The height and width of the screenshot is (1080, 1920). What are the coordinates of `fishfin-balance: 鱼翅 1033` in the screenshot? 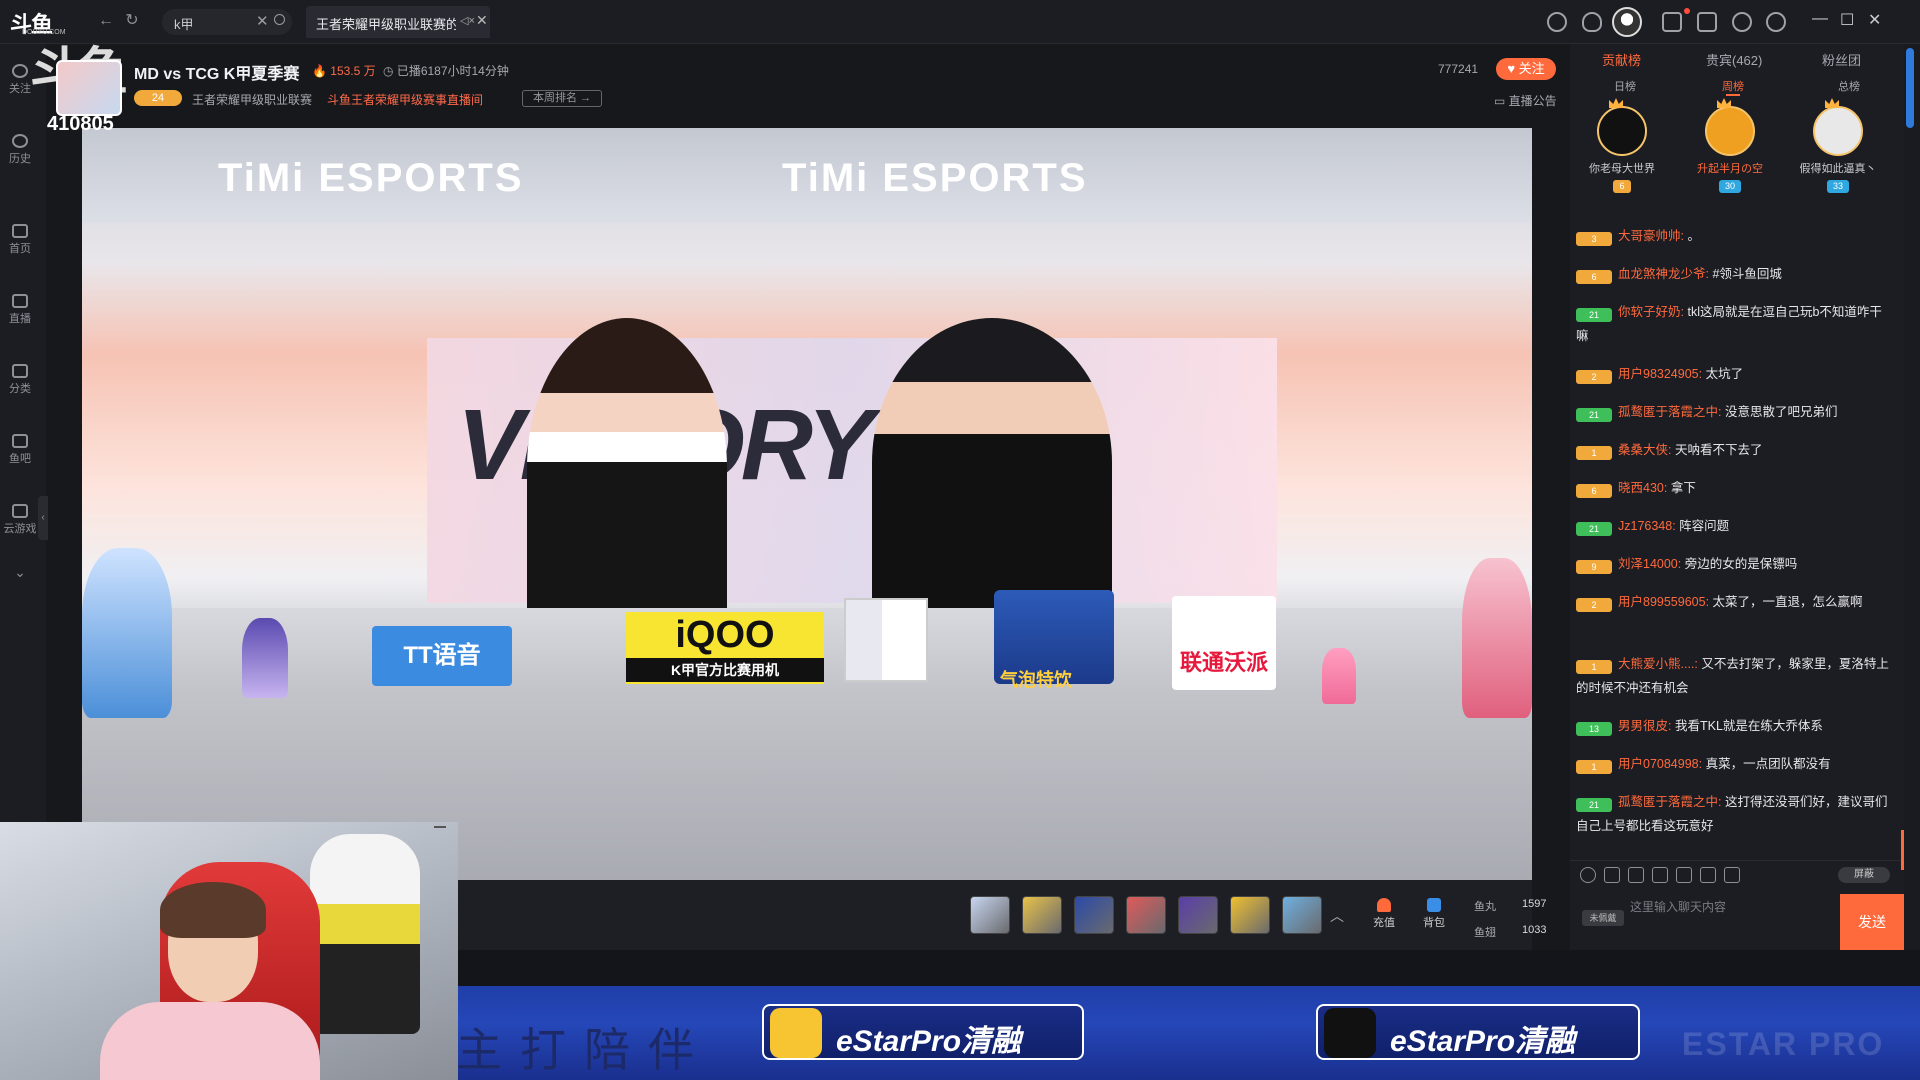 It's located at (1510, 931).